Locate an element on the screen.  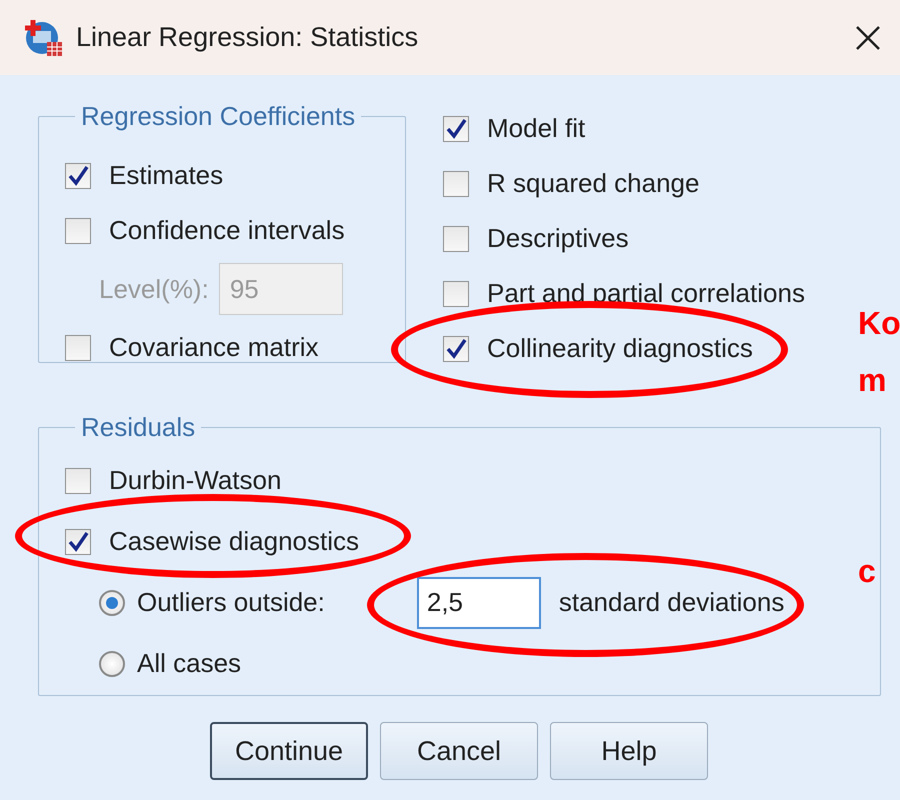
annotation-text: c is located at coordinates (867, 571).